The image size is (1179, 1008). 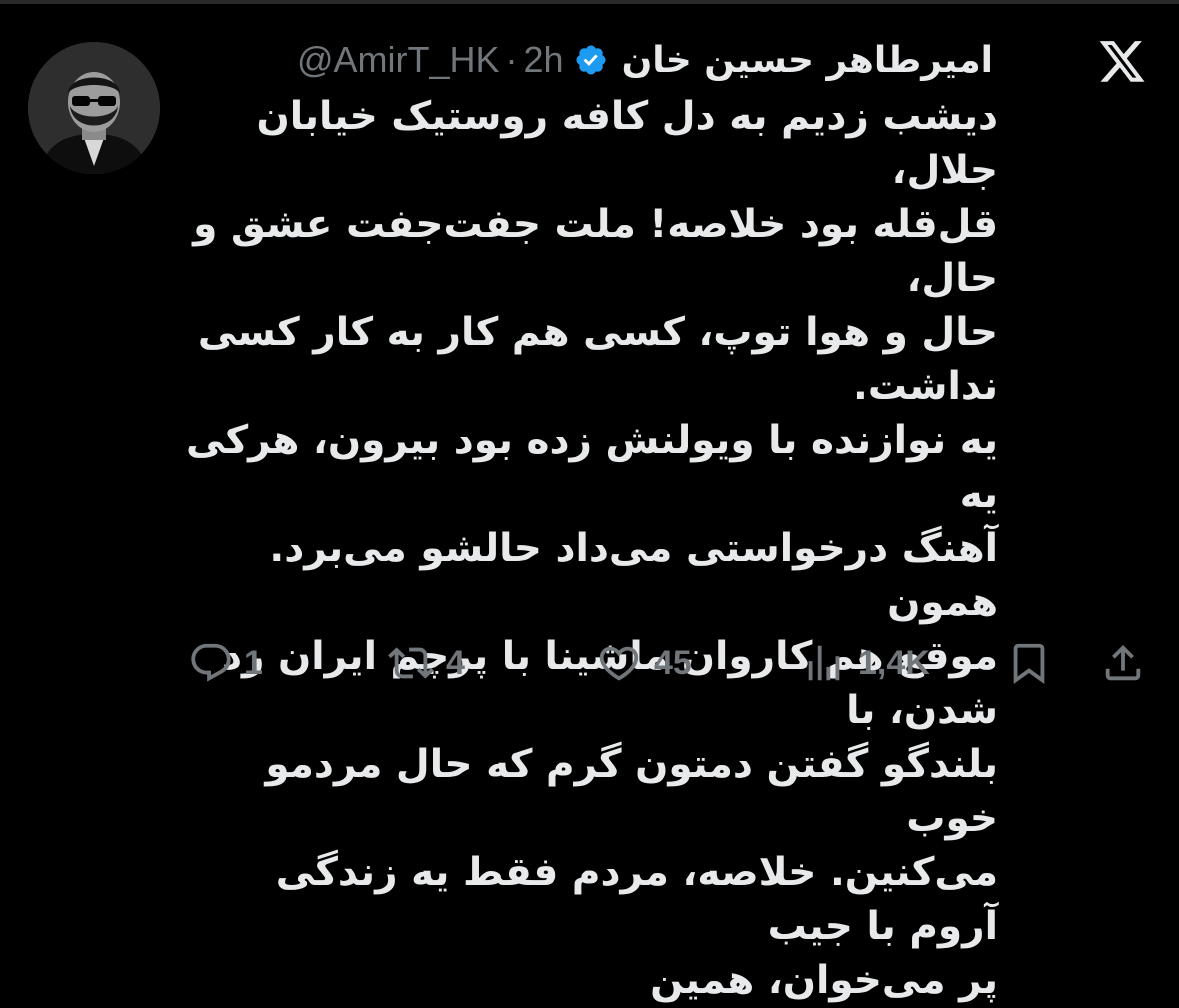 What do you see at coordinates (619, 663) in the screenshot?
I see `heart-icon` at bounding box center [619, 663].